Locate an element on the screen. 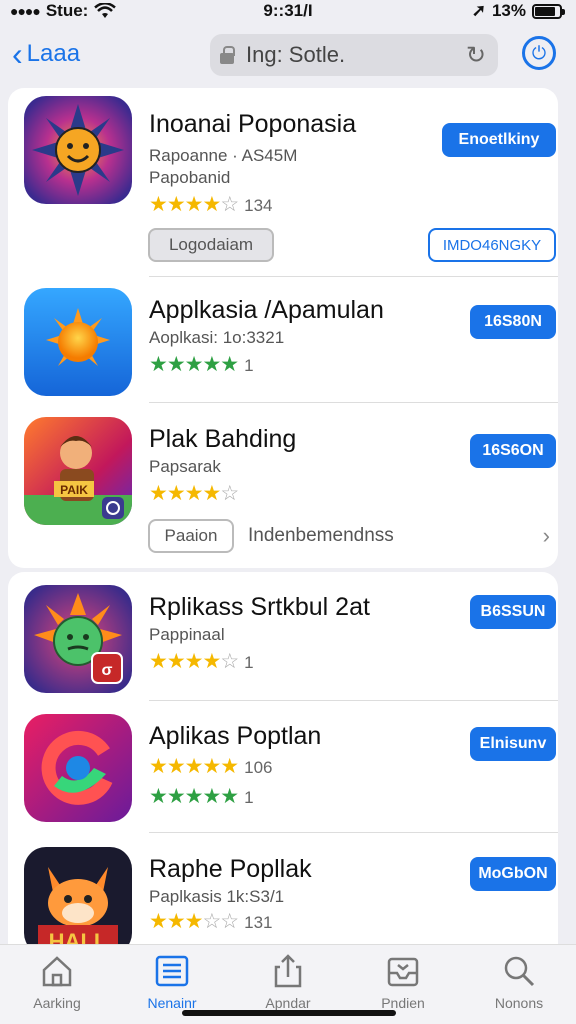  rating-count: 131 is located at coordinates (258, 922).